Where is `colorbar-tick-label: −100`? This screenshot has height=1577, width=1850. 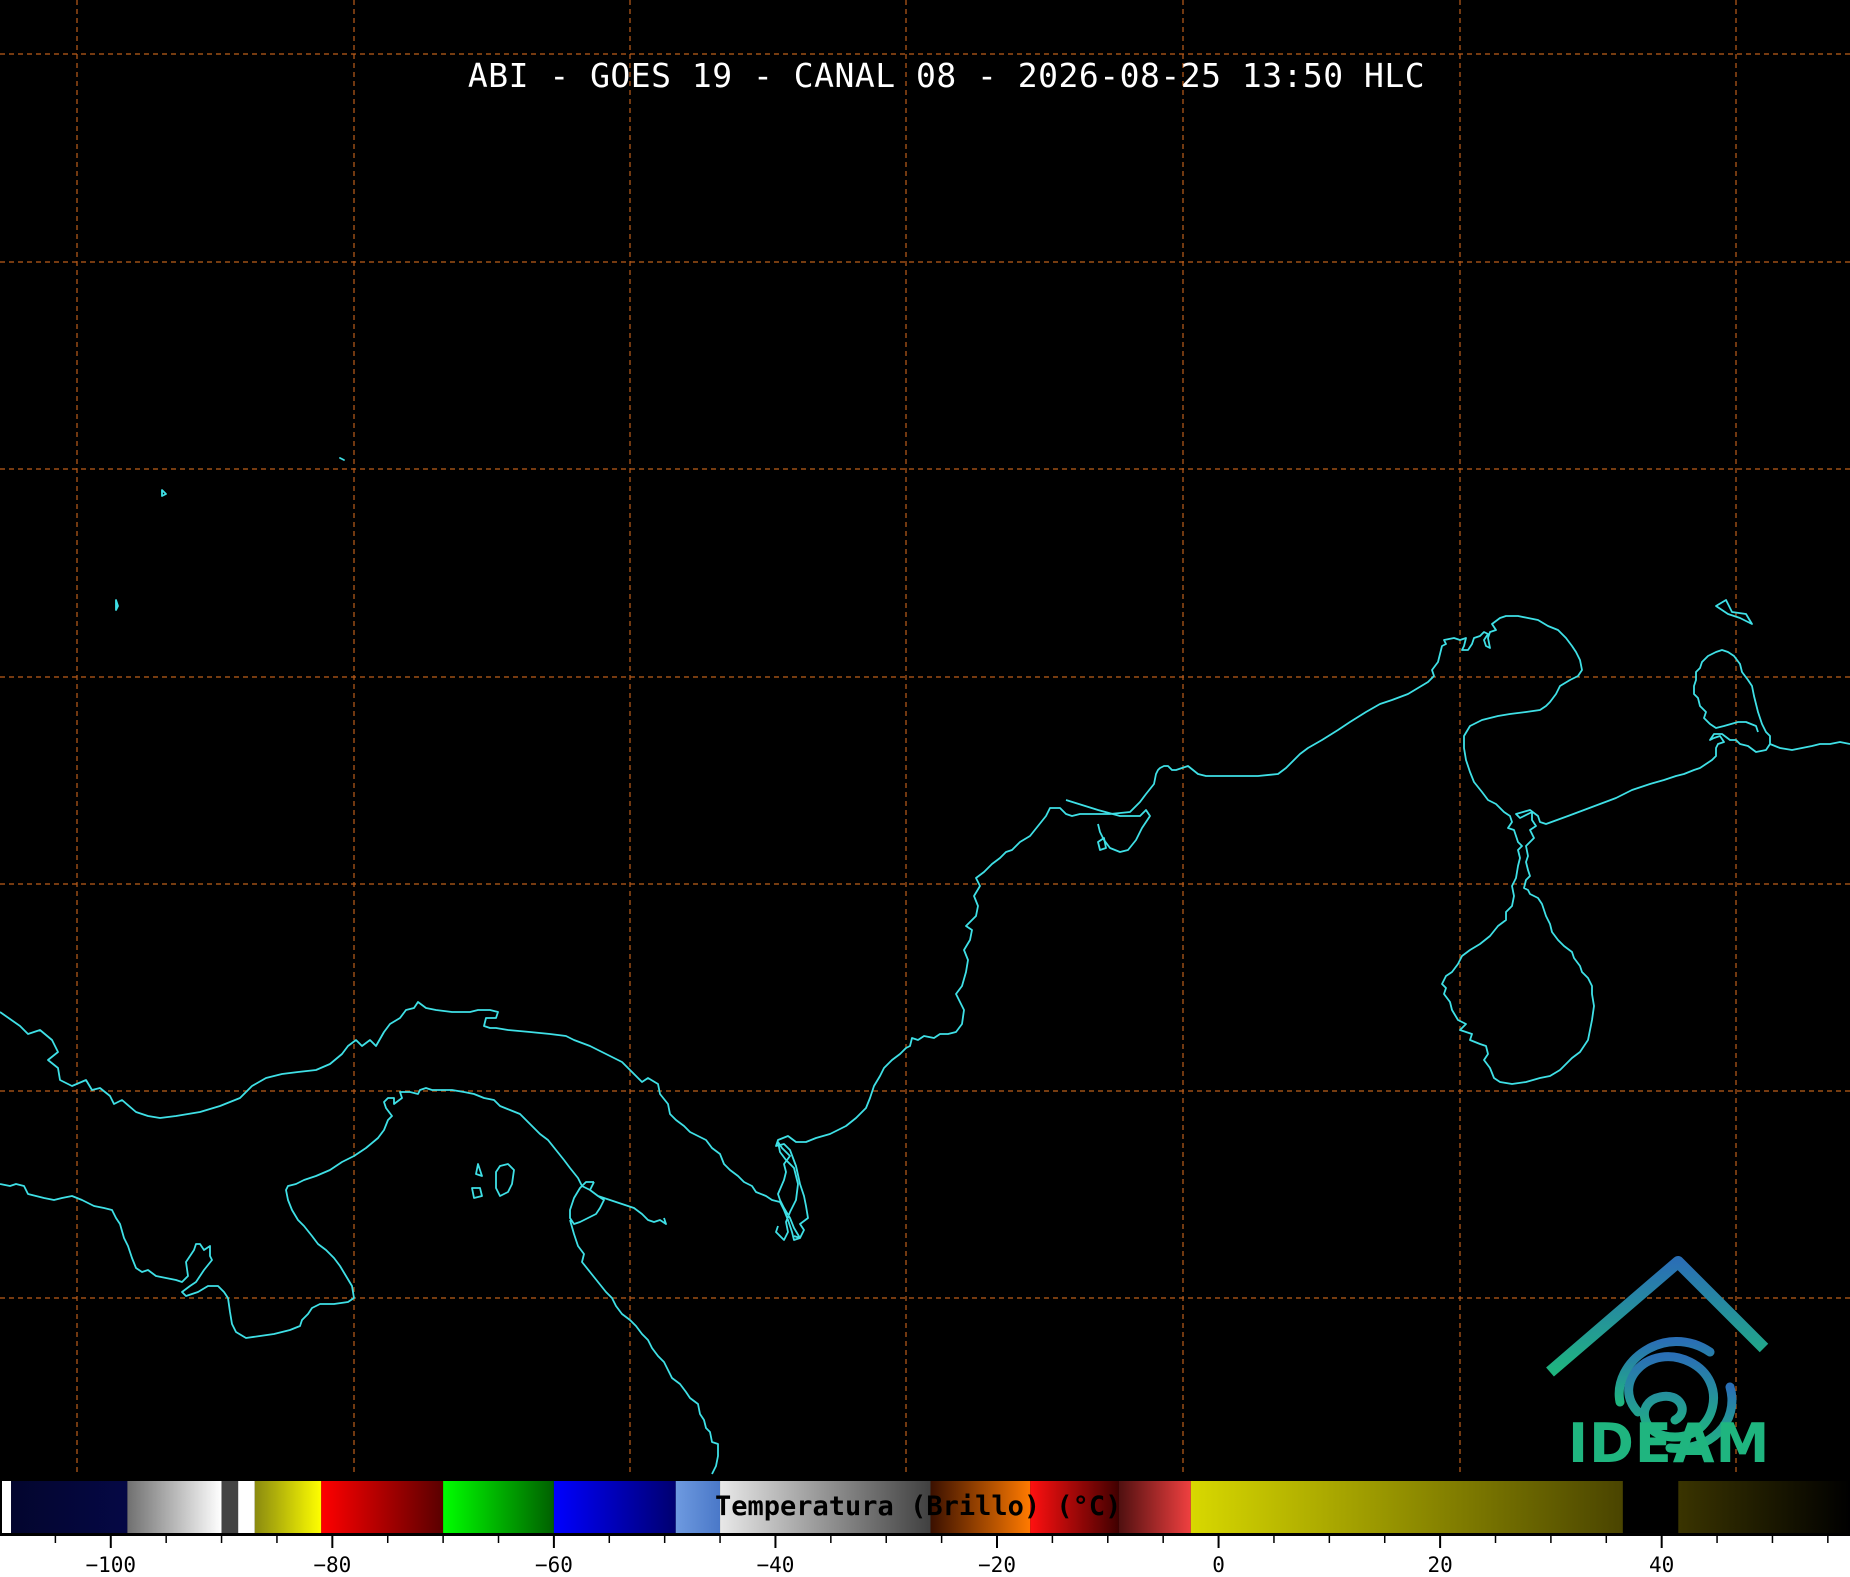
colorbar-tick-label: −100 is located at coordinates (110, 1565).